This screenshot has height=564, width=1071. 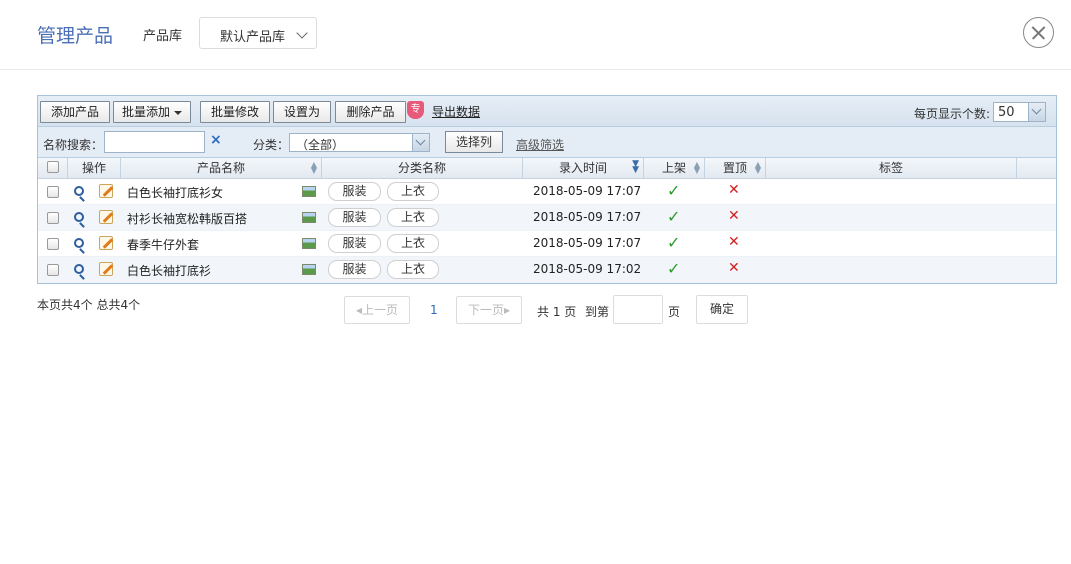 I want to click on prev-page-button: ◂上一页, so click(x=377, y=310).